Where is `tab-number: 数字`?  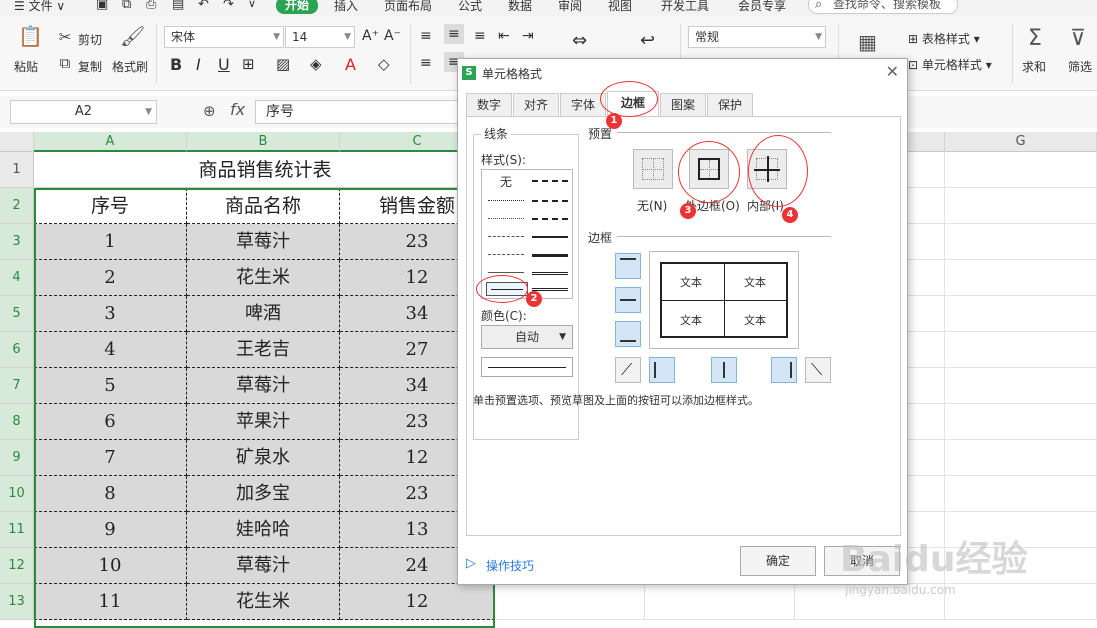
tab-number: 数字 is located at coordinates (489, 105).